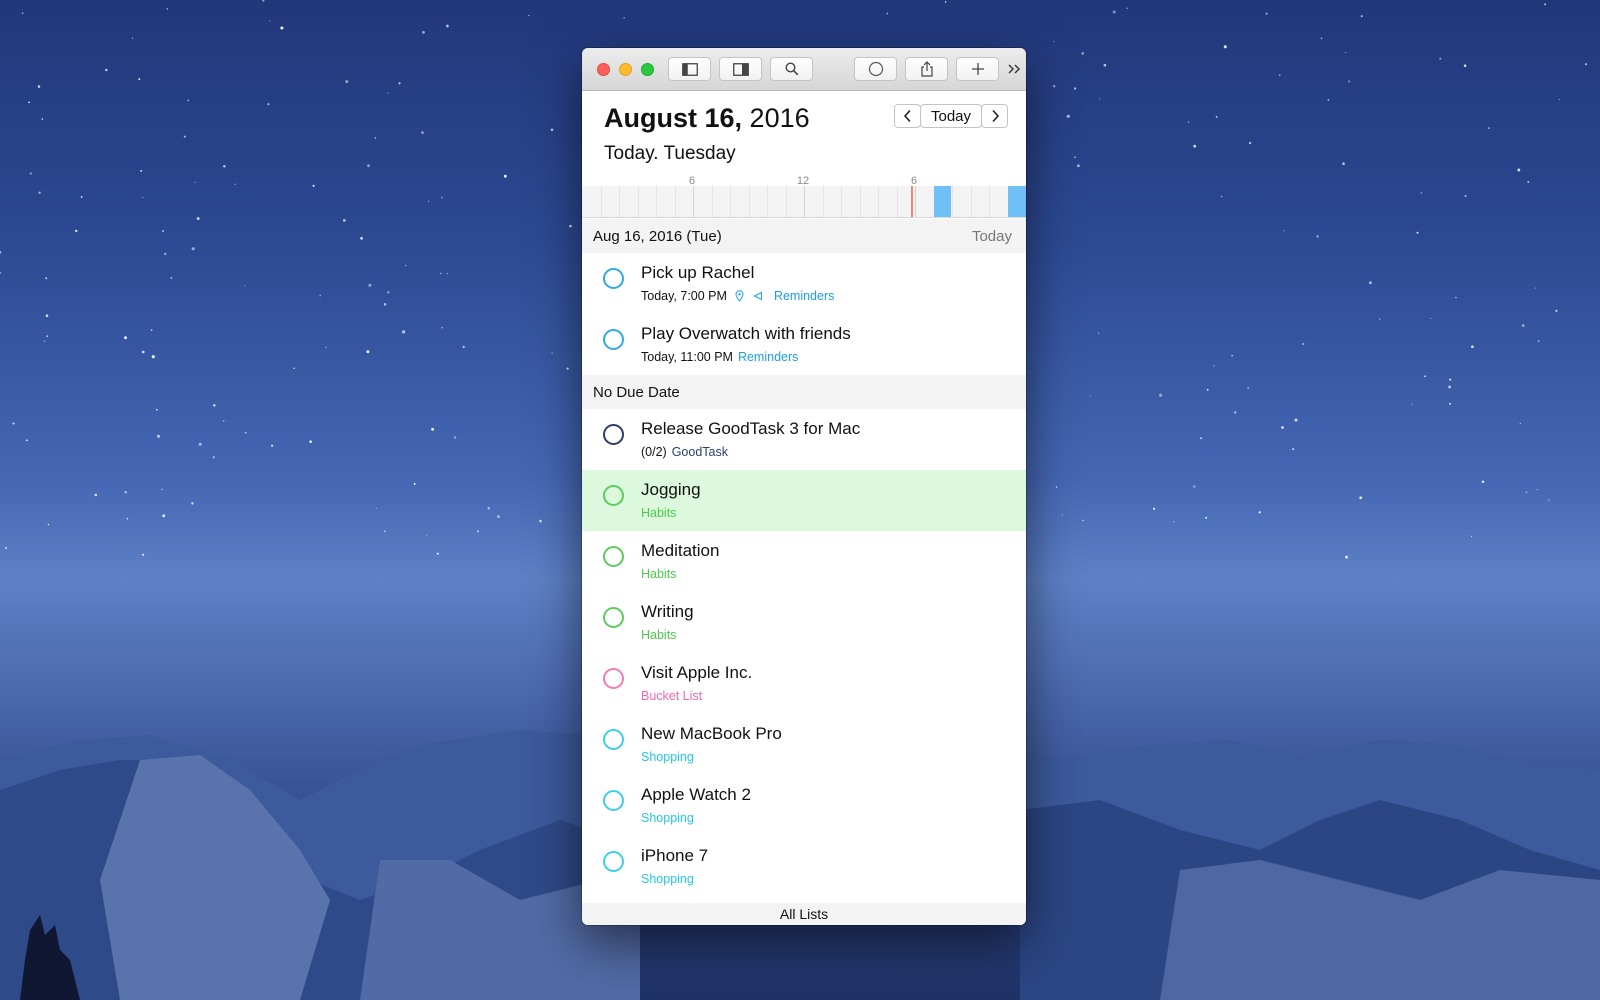  I want to click on task-row: Jogging Habits, so click(804, 500).